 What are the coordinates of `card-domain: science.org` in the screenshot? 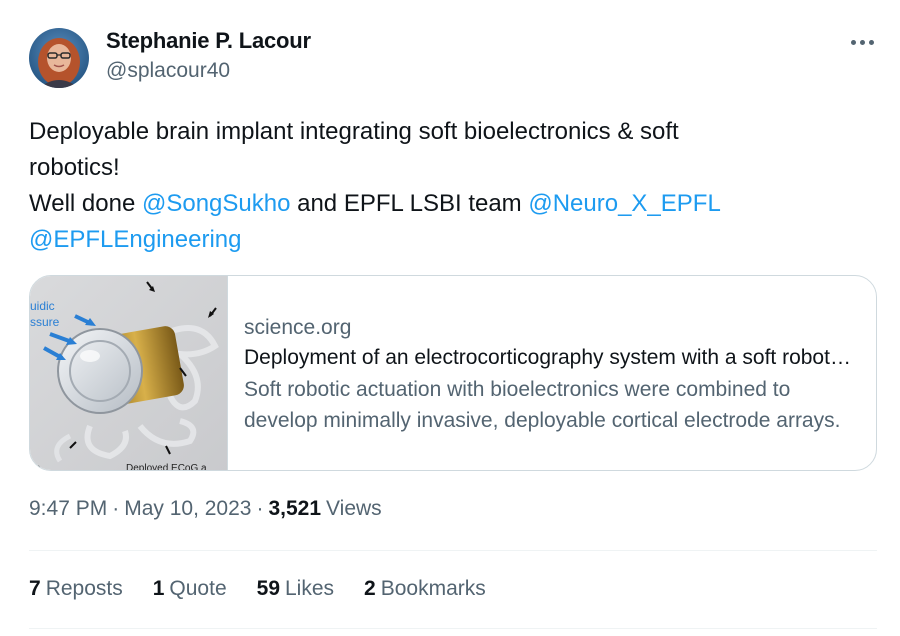 It's located at (298, 327).